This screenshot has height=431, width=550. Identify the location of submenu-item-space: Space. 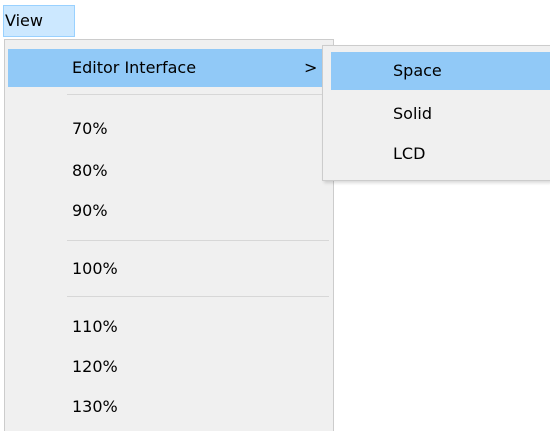
(440, 71).